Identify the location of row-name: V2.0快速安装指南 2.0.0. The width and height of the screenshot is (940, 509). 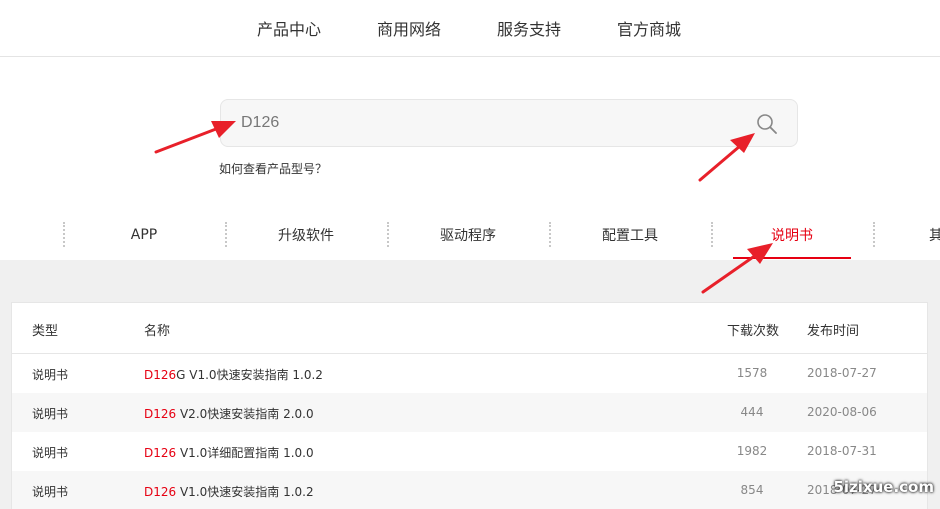
(245, 414).